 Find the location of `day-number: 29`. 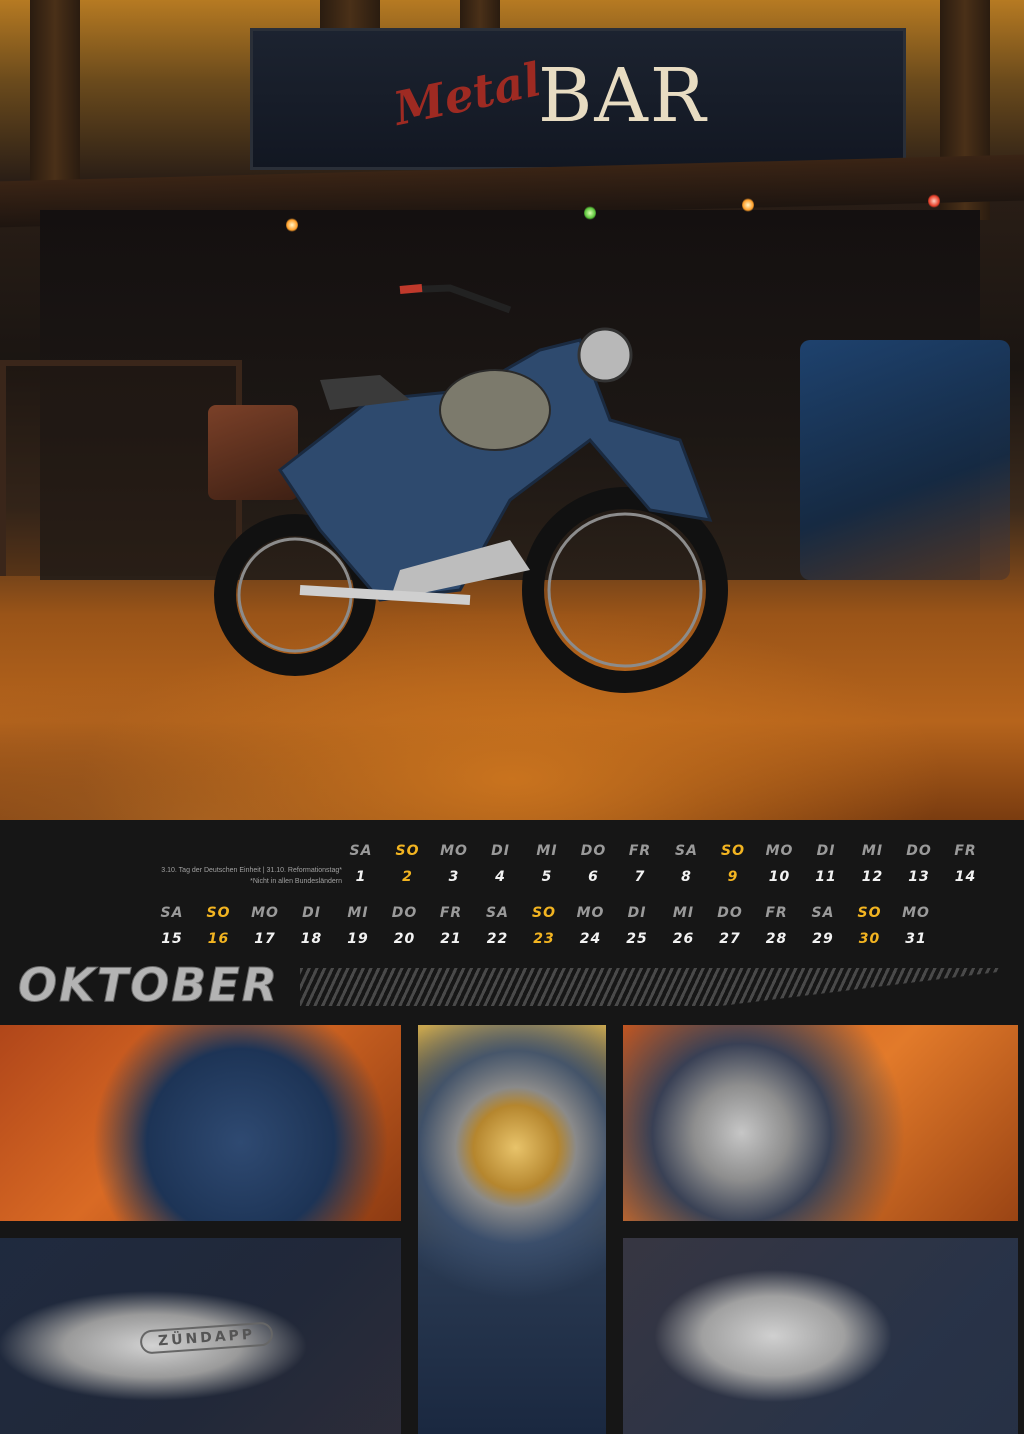

day-number: 29 is located at coordinates (823, 939).